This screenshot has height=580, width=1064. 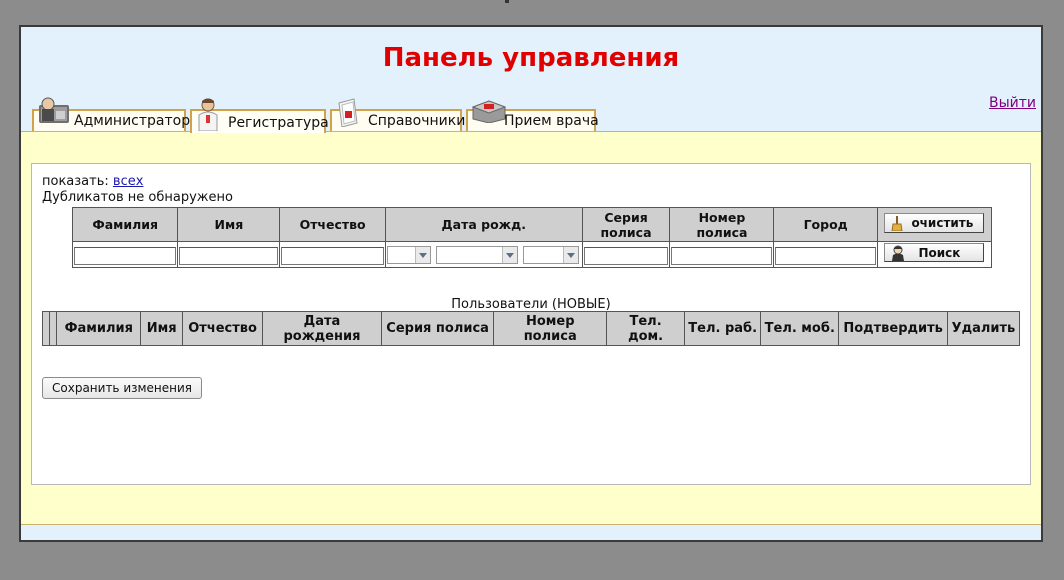 I want to click on tab-label: Справочники, so click(x=417, y=121).